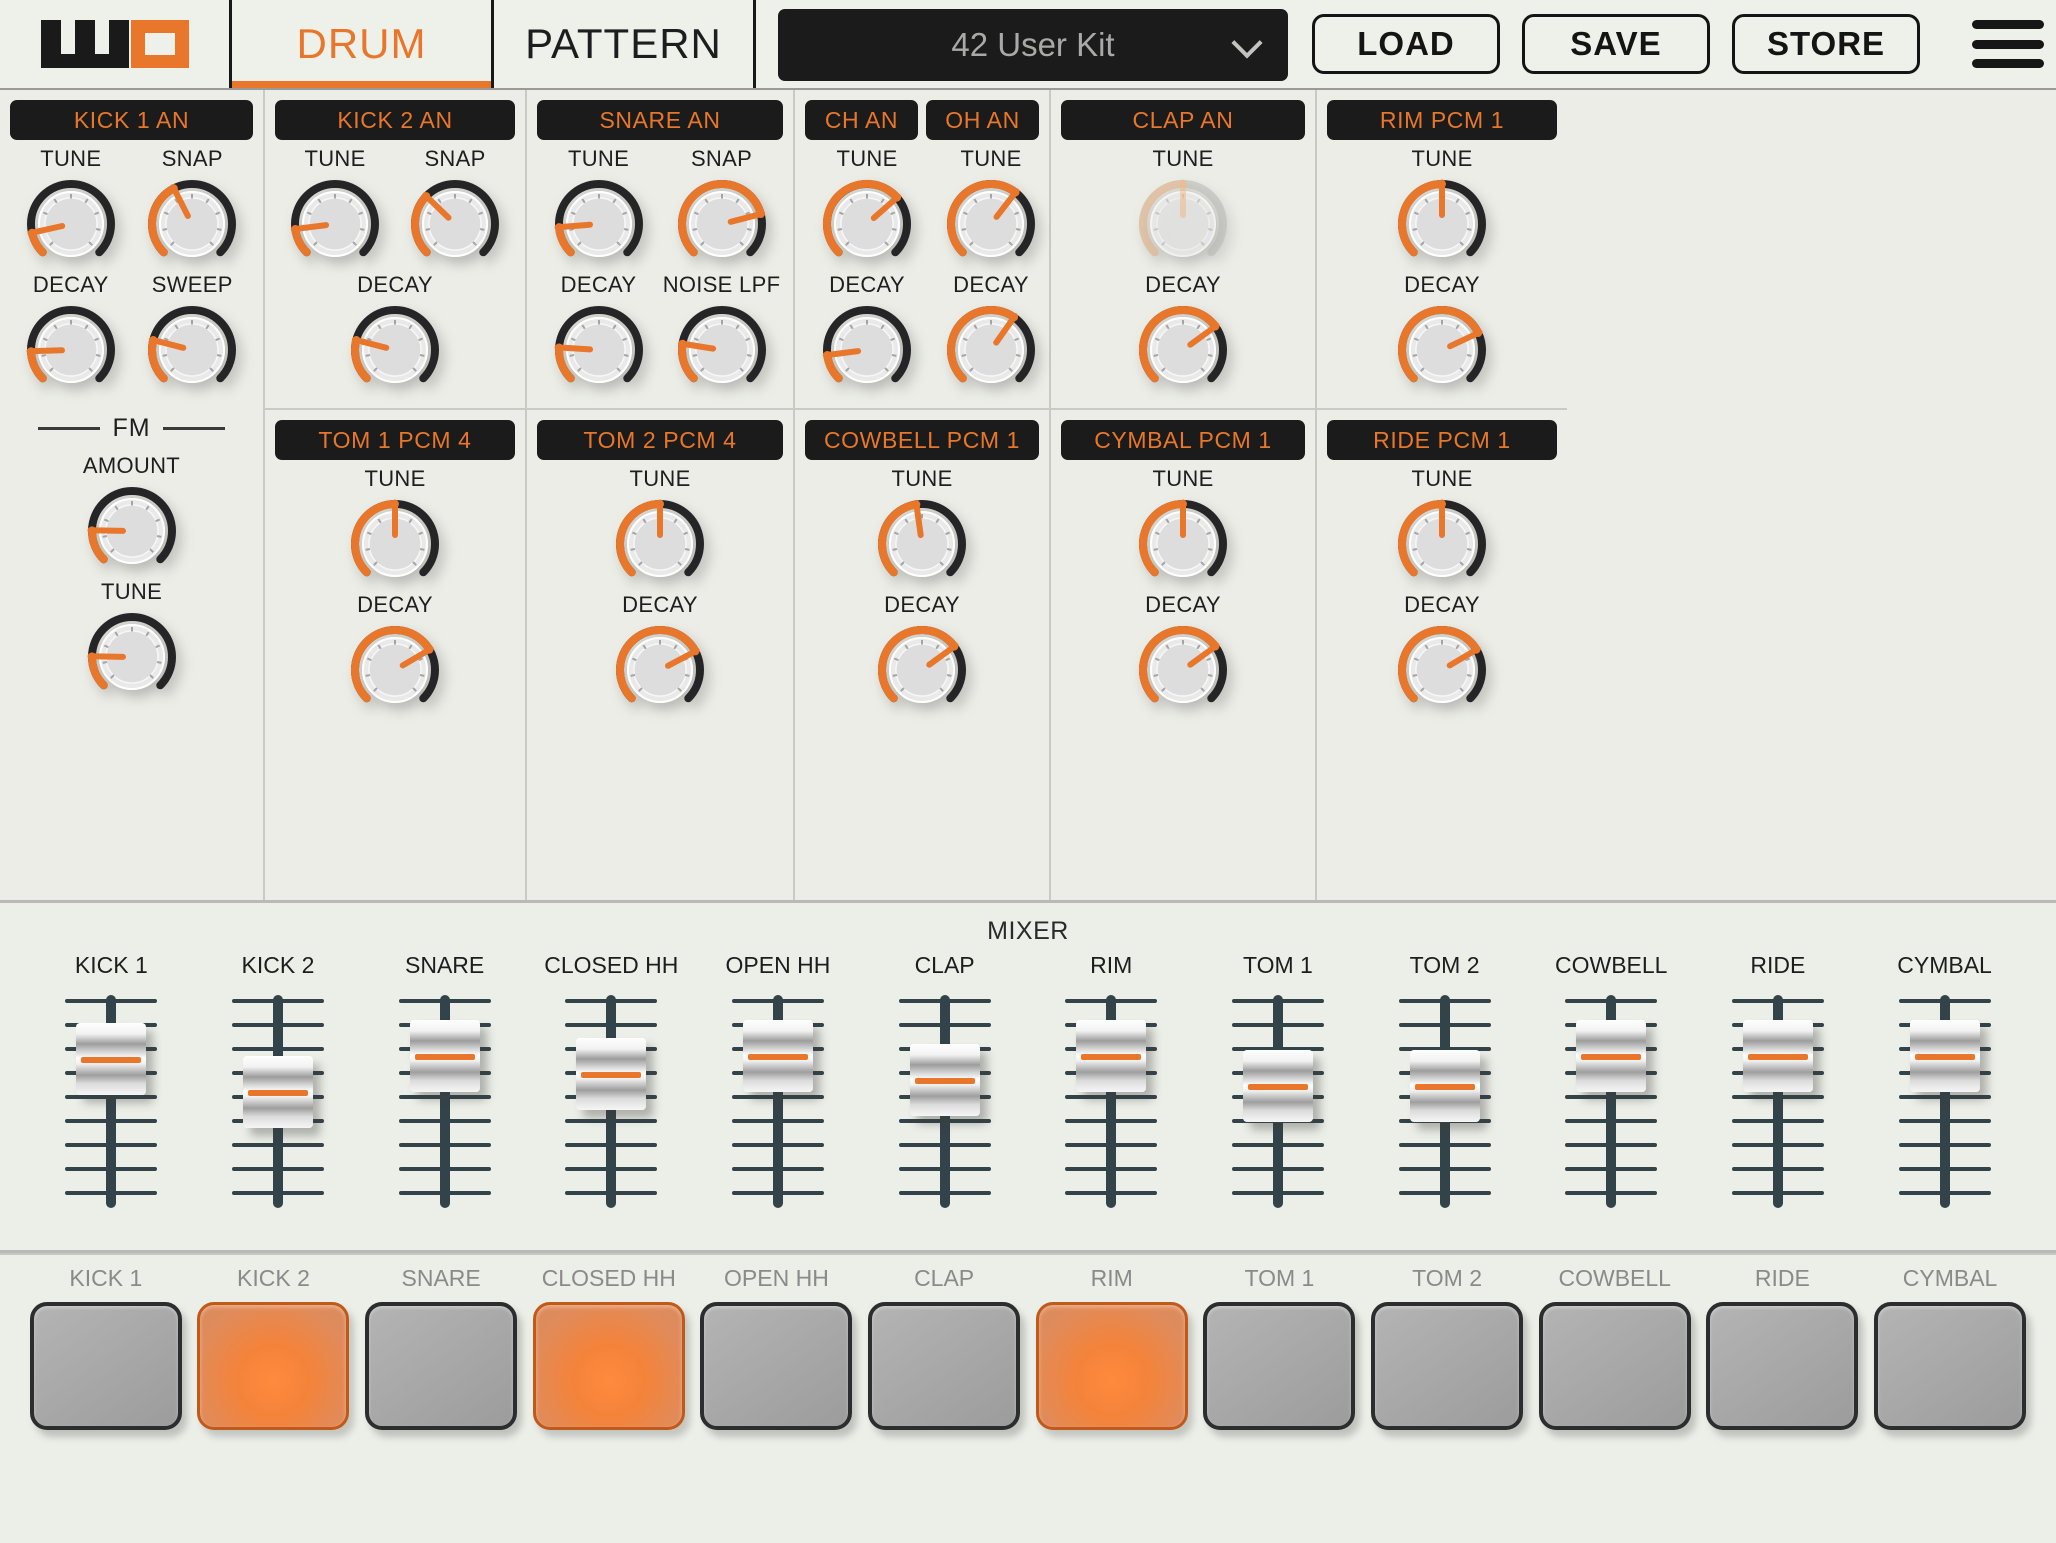  I want to click on knob-label: TUNE, so click(1183, 158).